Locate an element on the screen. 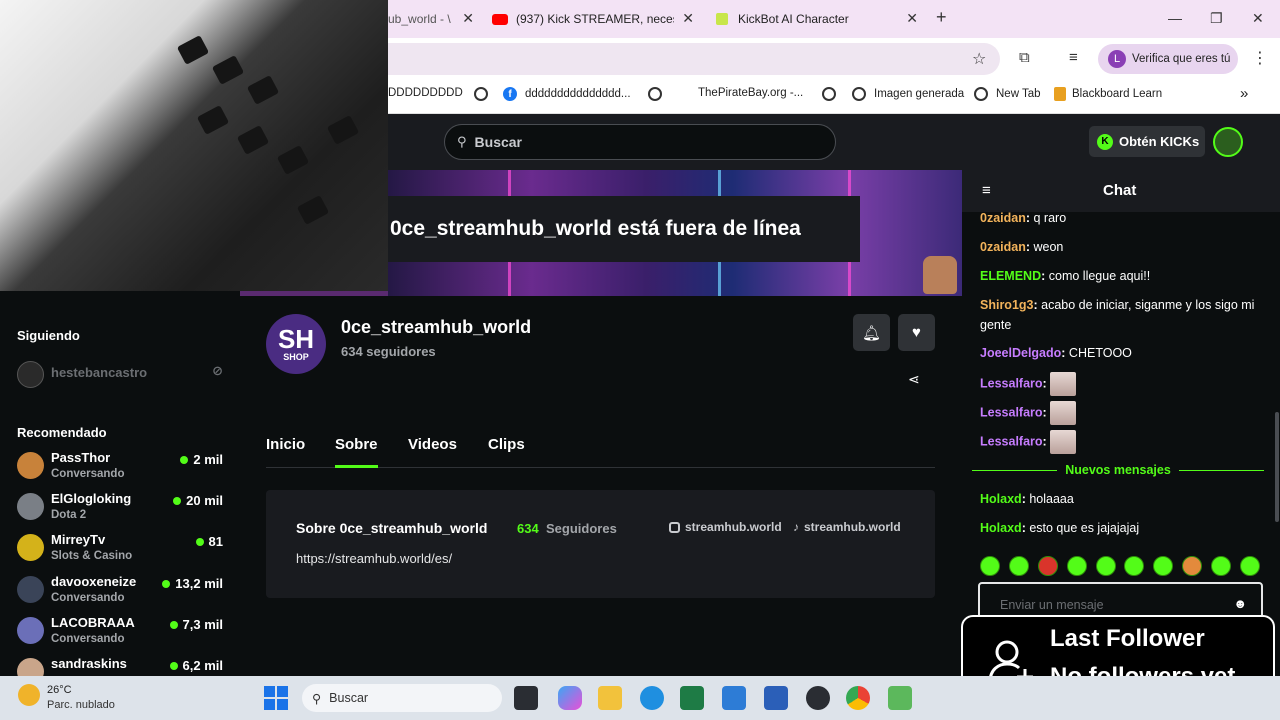  bookmark-item: Imagen generada is located at coordinates (908, 94).